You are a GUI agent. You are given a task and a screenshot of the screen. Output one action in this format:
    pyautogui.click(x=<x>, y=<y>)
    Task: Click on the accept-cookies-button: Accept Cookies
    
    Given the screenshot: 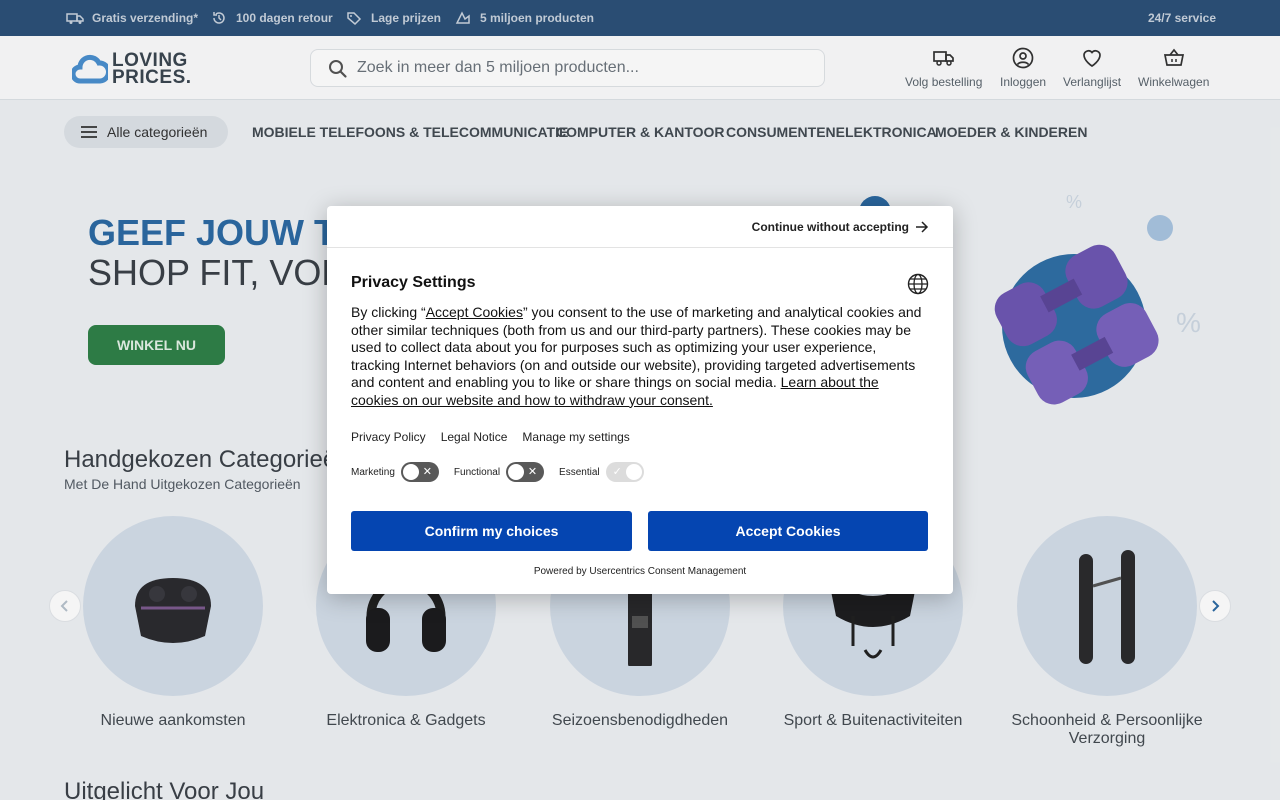 What is the action you would take?
    pyautogui.click(x=788, y=531)
    